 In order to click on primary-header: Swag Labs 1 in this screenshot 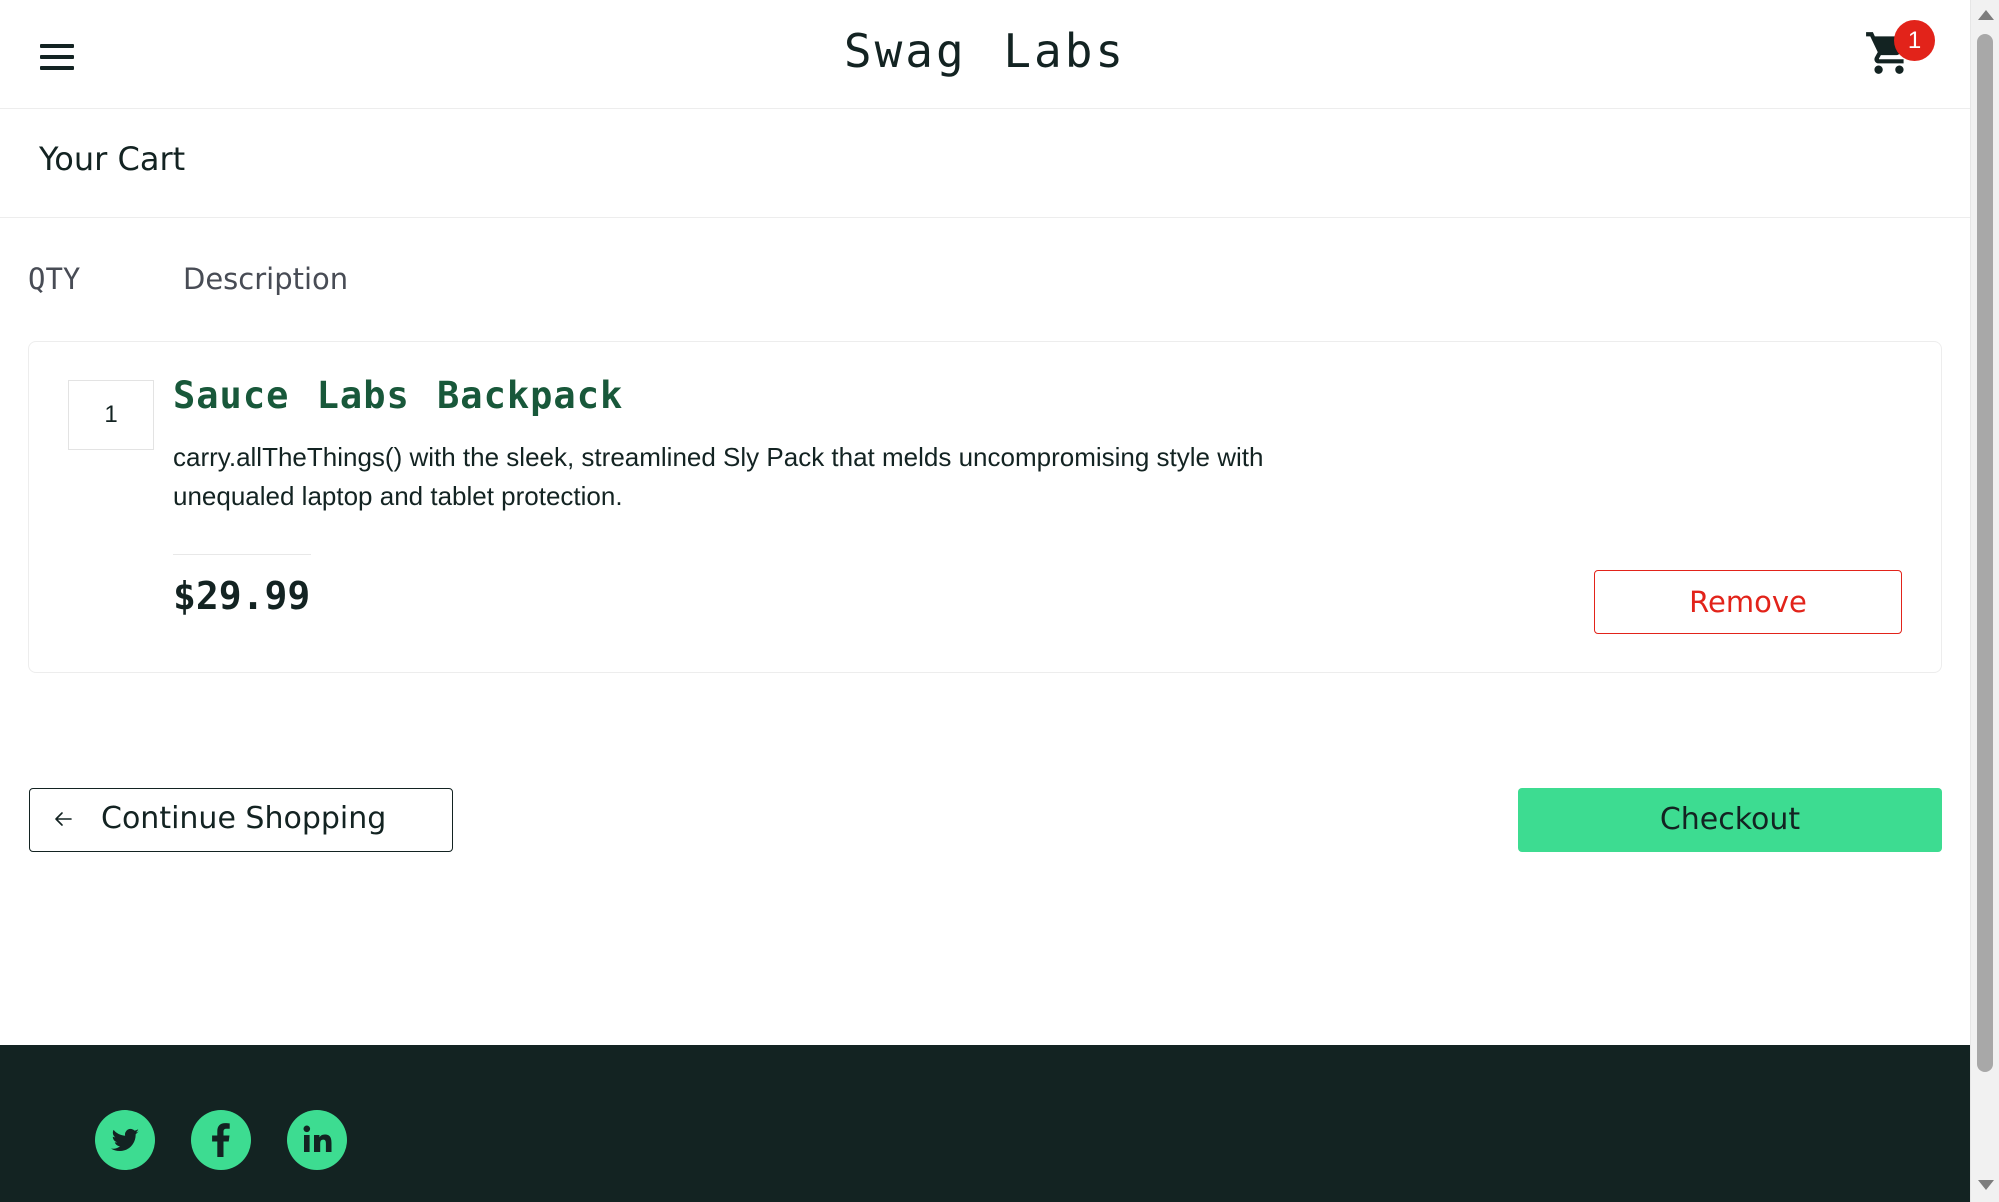, I will do `click(985, 54)`.